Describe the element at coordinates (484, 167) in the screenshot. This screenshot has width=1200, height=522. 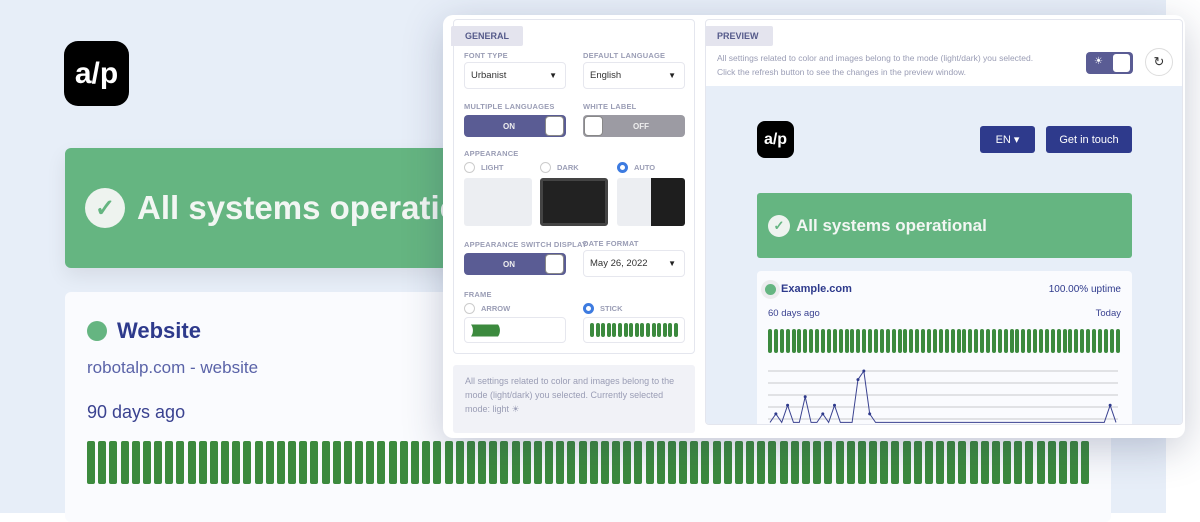
I see `appearance-light-radio: LIGHT` at that location.